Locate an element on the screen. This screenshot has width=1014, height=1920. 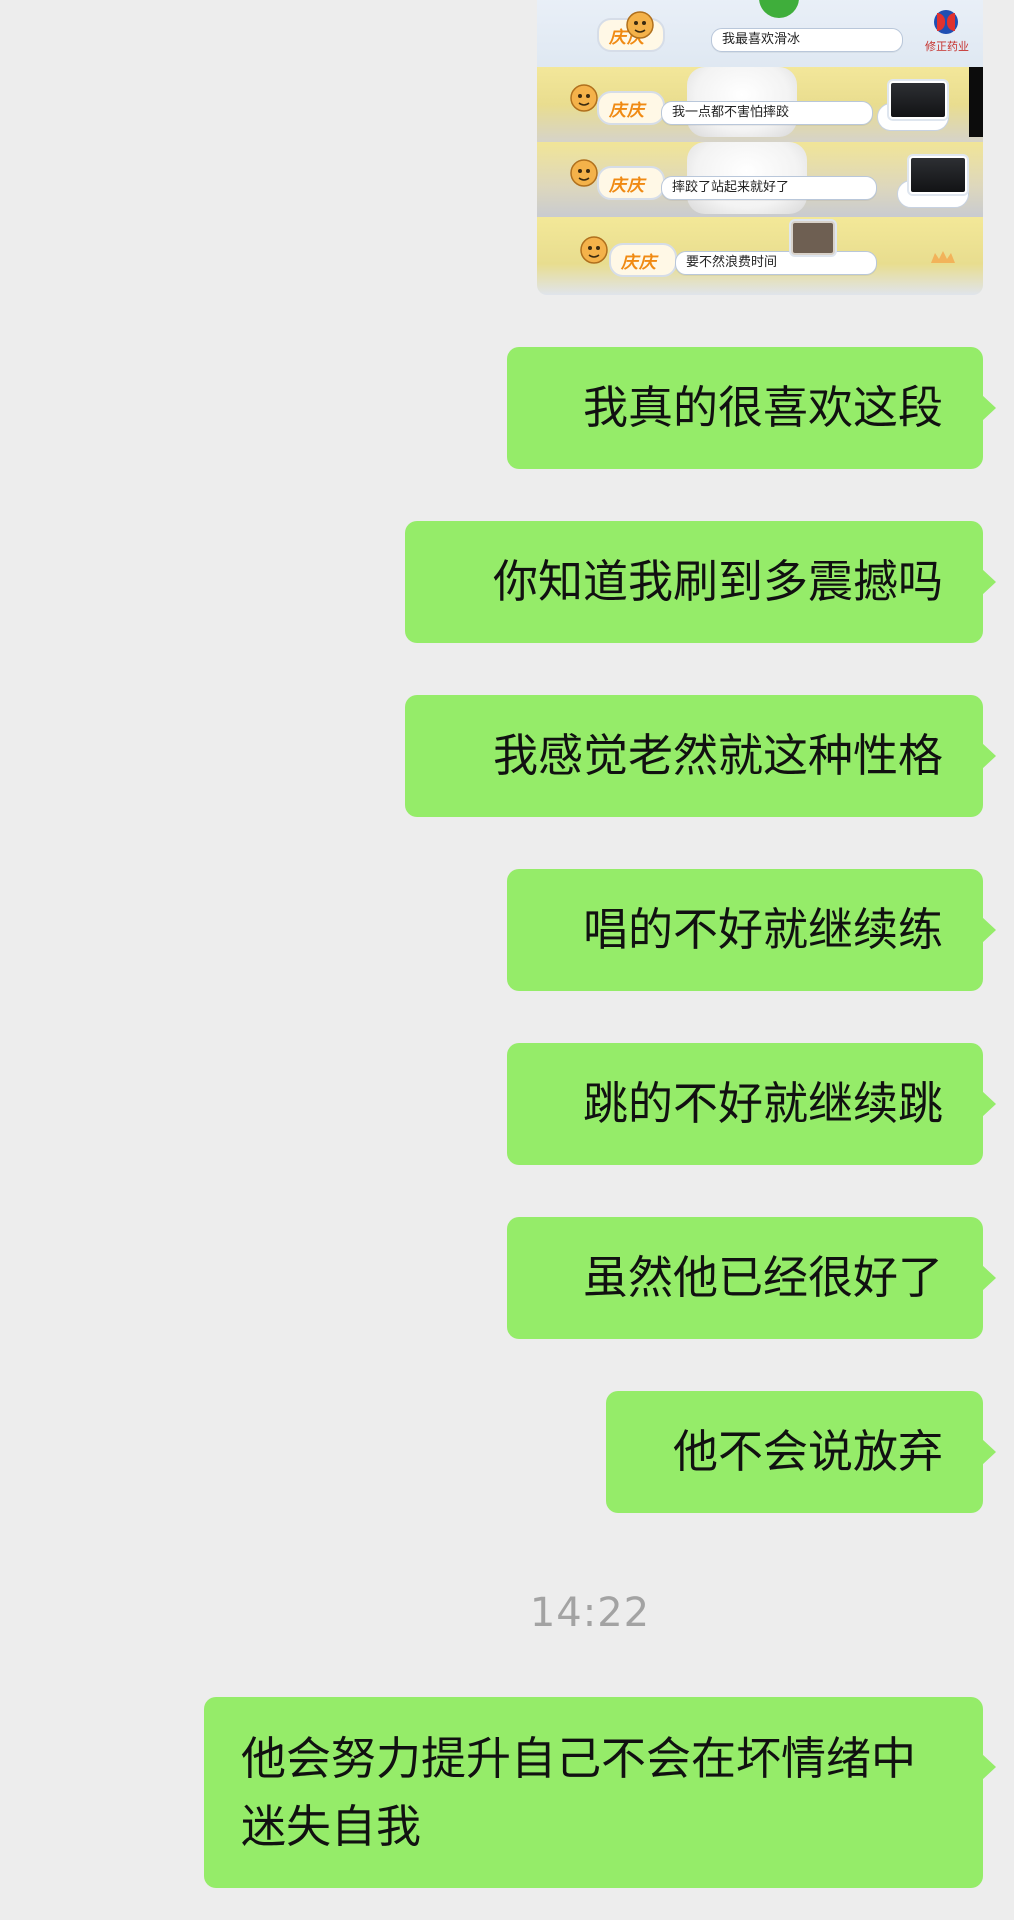
message-text: 我真的很喜欢这段 is located at coordinates (762, 407).